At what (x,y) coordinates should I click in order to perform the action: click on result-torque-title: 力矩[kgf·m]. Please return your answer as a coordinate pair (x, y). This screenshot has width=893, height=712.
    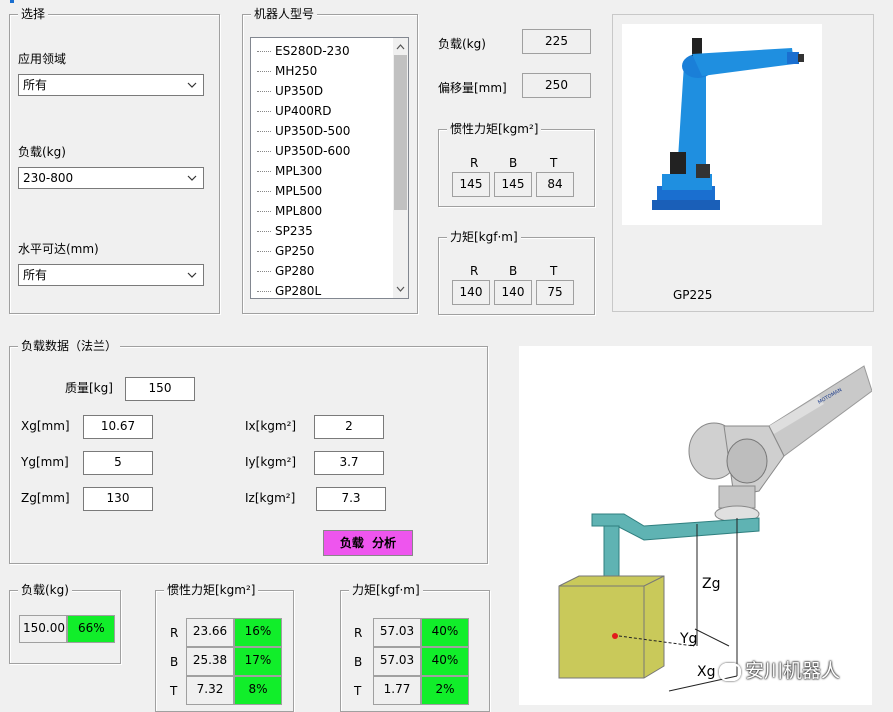
    Looking at the image, I should click on (386, 590).